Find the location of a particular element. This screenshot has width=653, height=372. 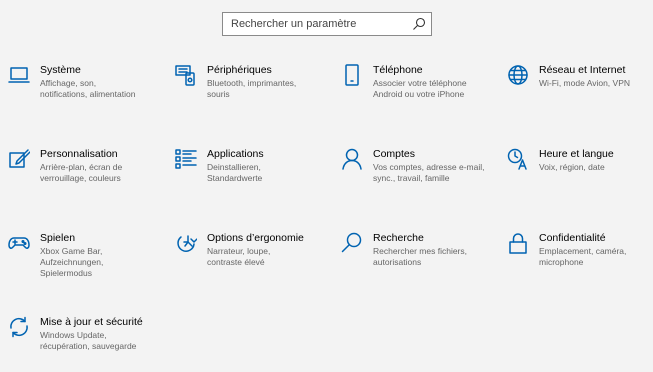

tile-desc-line: Affichage, son, is located at coordinates (68, 83).